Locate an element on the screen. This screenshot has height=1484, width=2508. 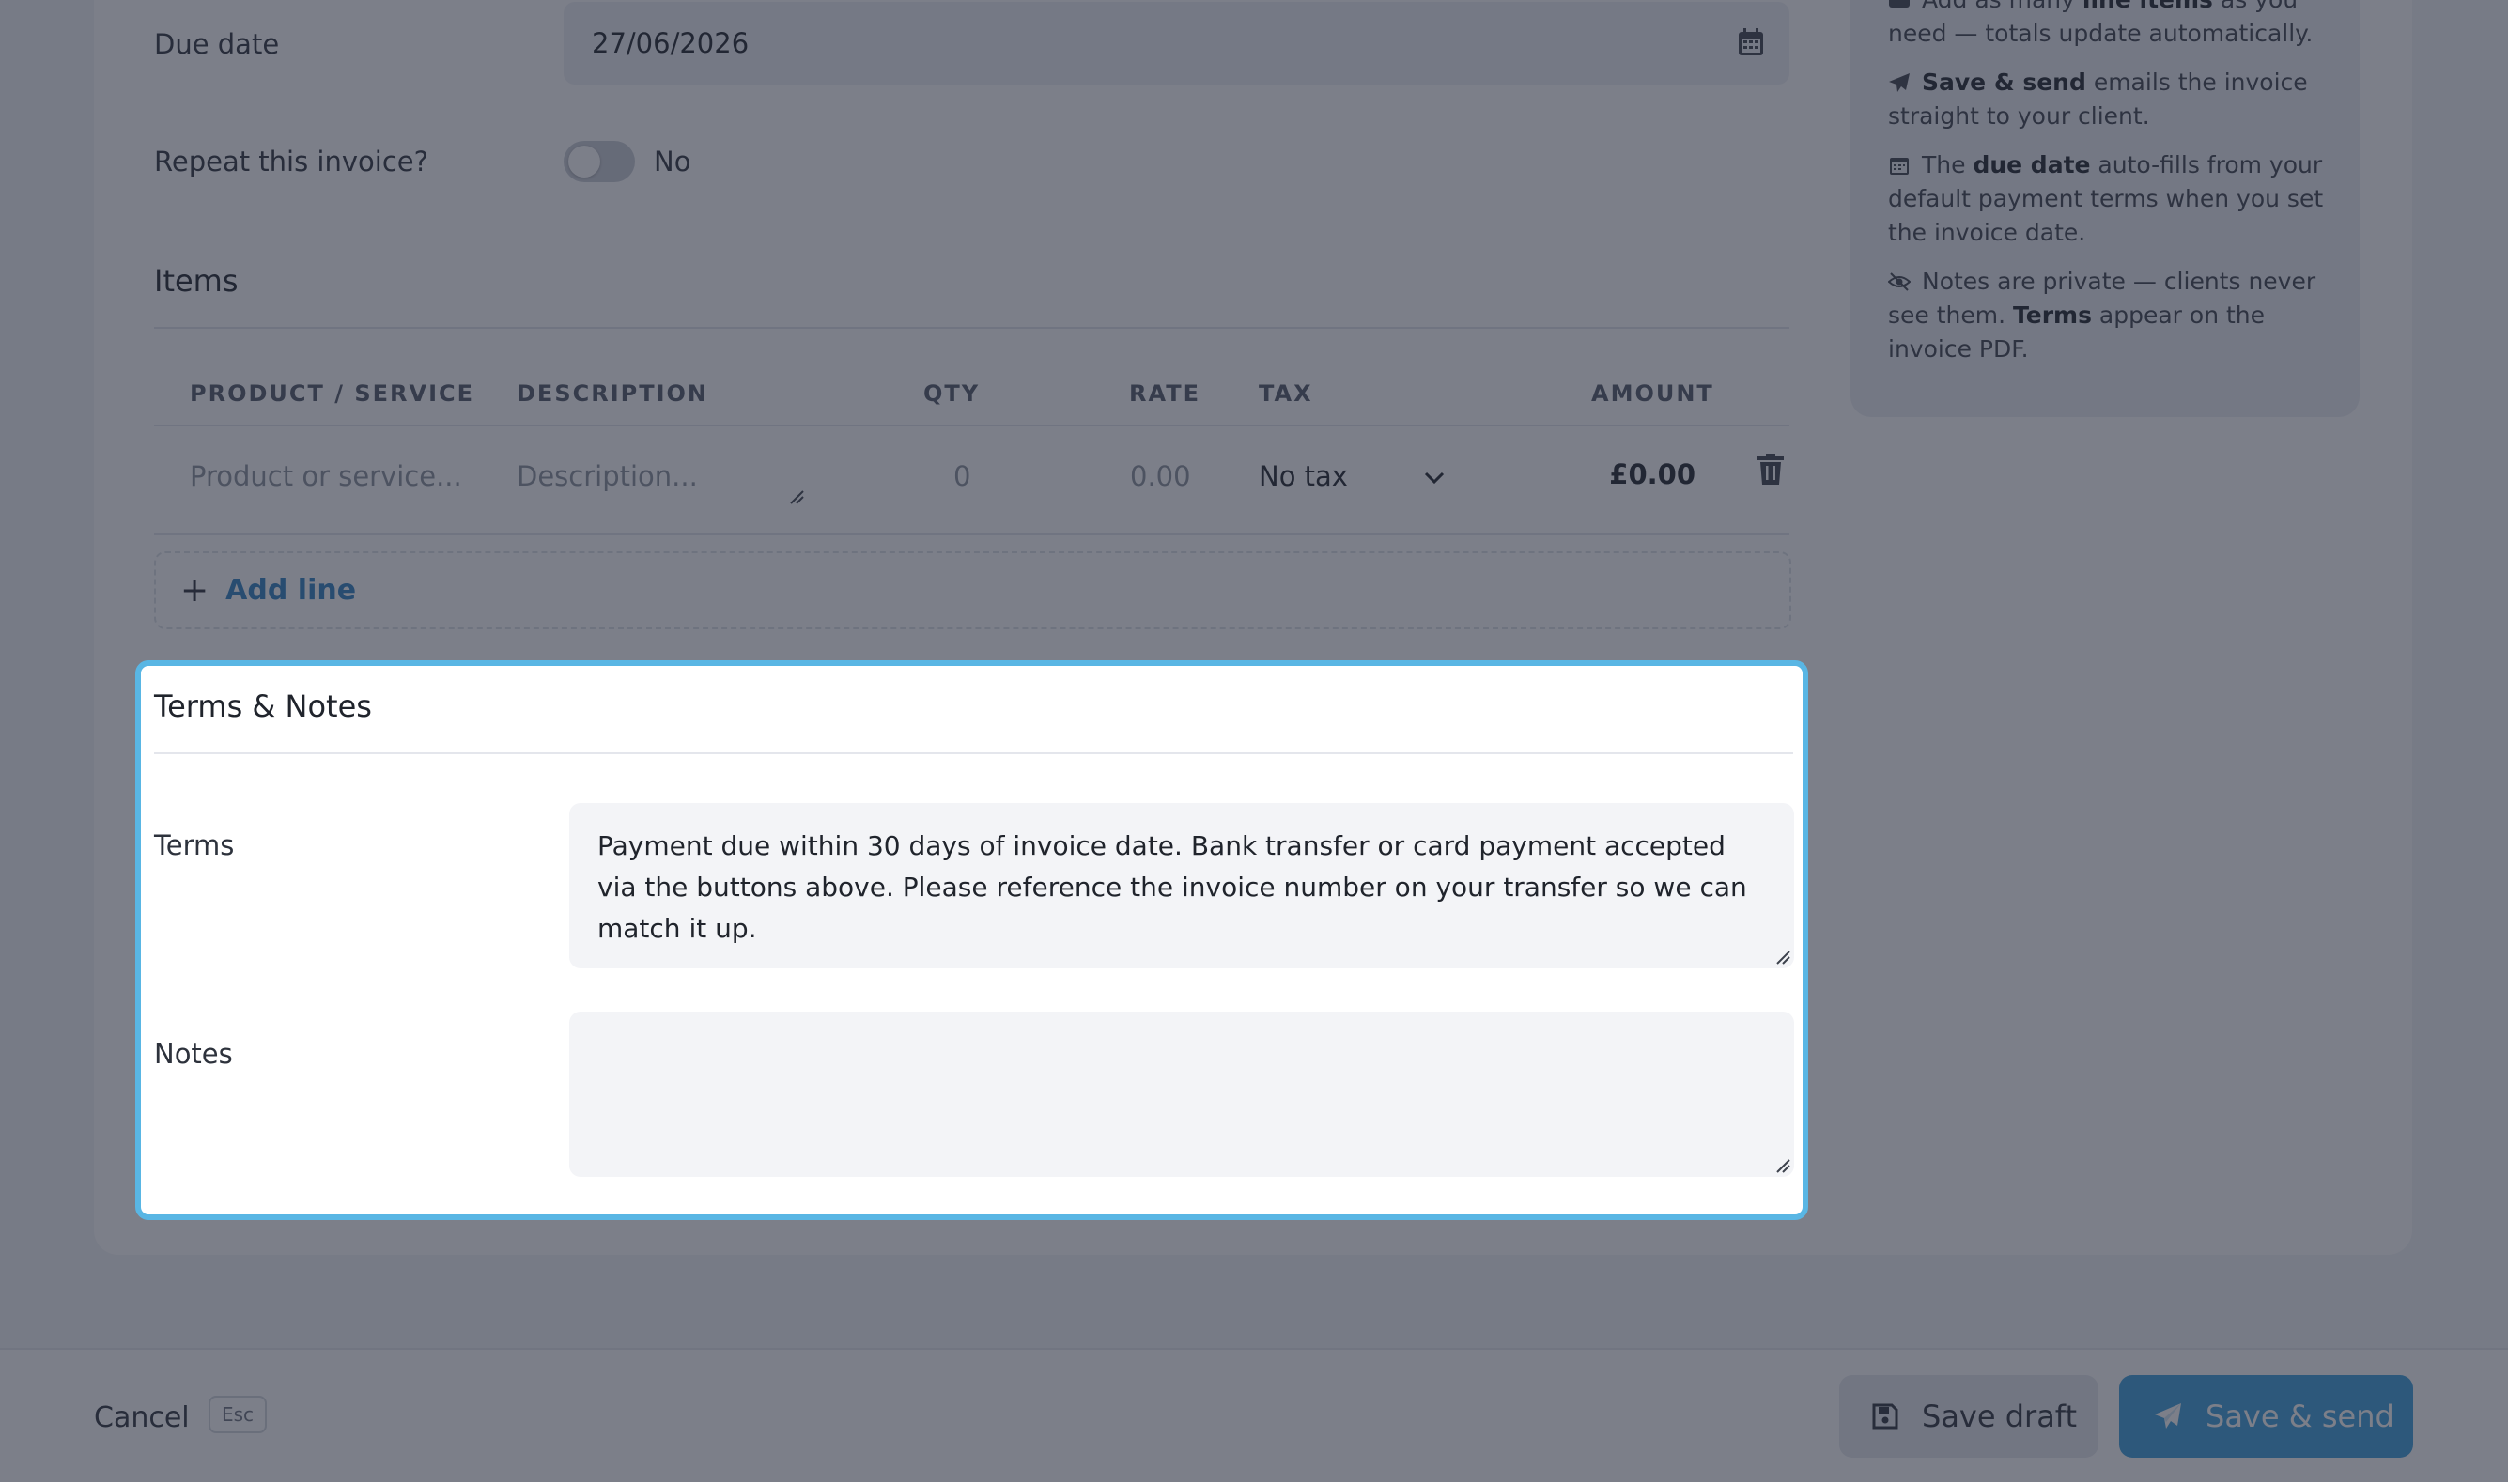
notes-text is located at coordinates (1181, 1034).